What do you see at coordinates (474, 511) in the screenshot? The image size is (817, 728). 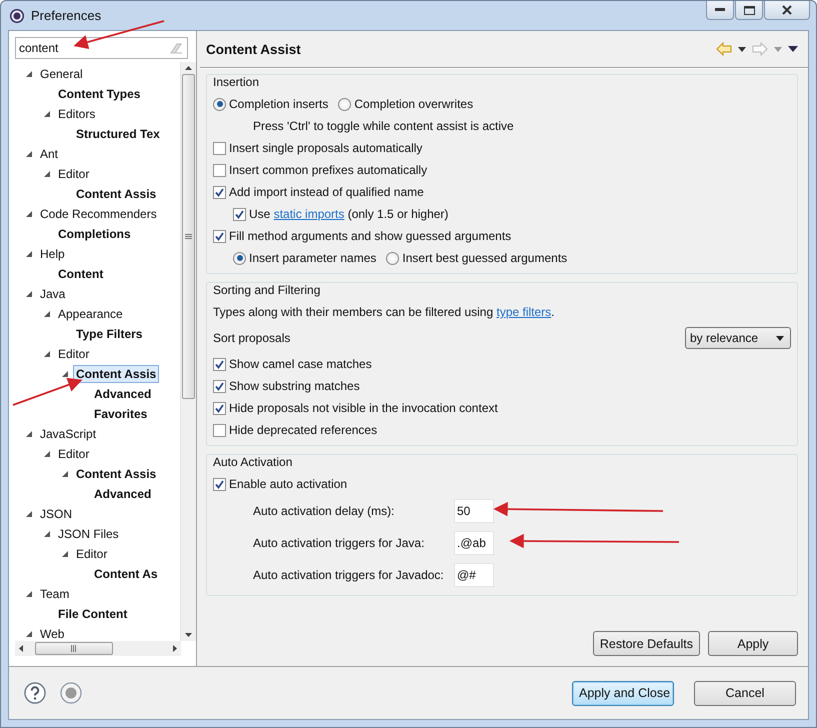 I see `input-field: 50` at bounding box center [474, 511].